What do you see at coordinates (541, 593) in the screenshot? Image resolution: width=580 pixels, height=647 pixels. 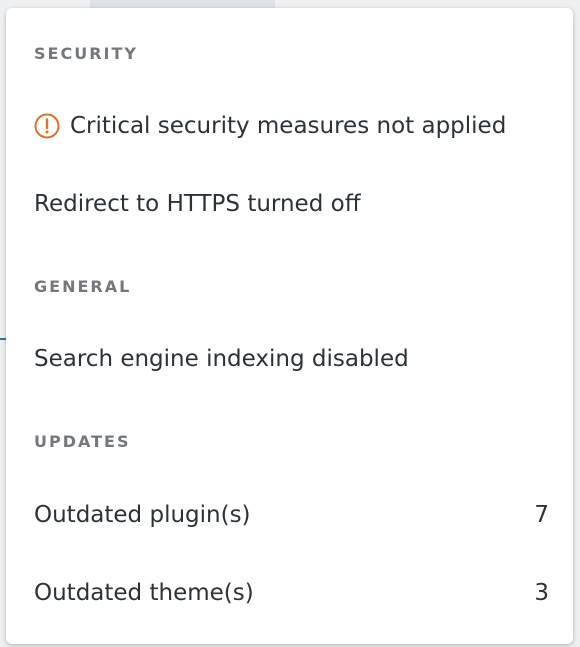 I see `outdated-themes-count: 3` at bounding box center [541, 593].